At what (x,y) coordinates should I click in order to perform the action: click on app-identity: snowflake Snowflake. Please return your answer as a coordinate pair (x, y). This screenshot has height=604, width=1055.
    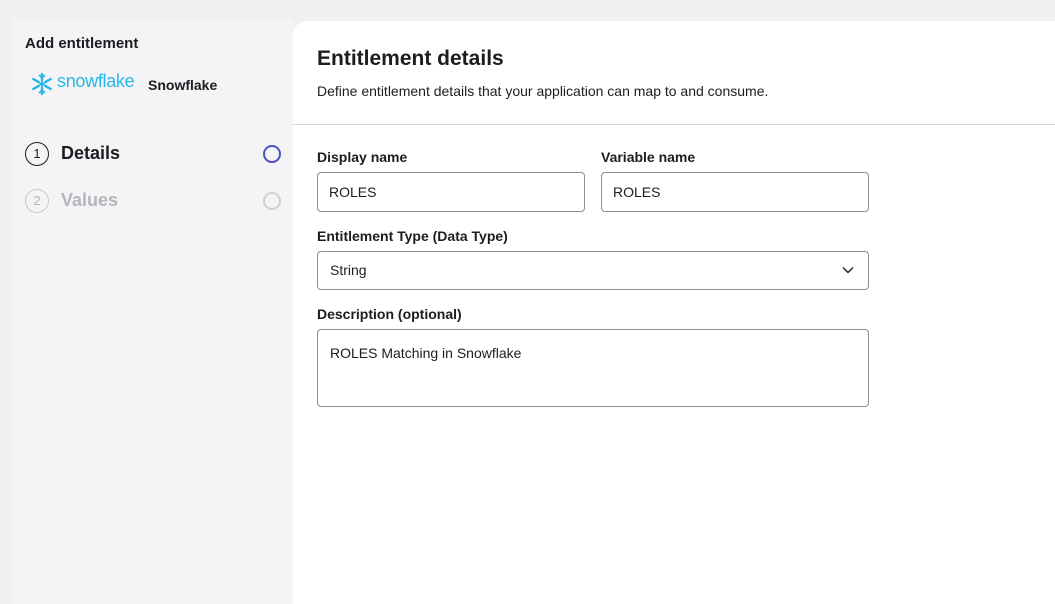
    Looking at the image, I should click on (155, 83).